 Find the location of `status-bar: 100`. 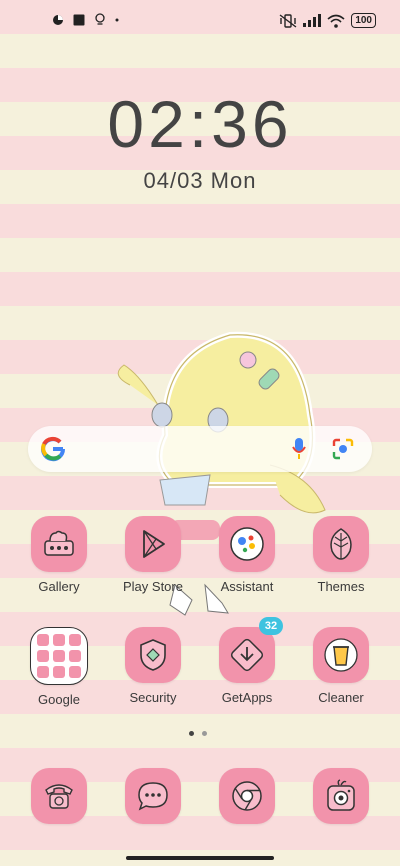

status-bar: 100 is located at coordinates (200, 22).